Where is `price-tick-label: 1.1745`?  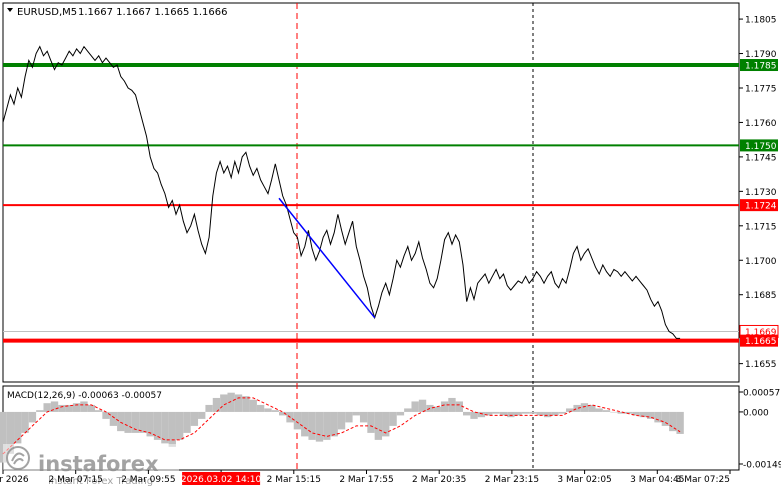 price-tick-label: 1.1745 is located at coordinates (761, 158).